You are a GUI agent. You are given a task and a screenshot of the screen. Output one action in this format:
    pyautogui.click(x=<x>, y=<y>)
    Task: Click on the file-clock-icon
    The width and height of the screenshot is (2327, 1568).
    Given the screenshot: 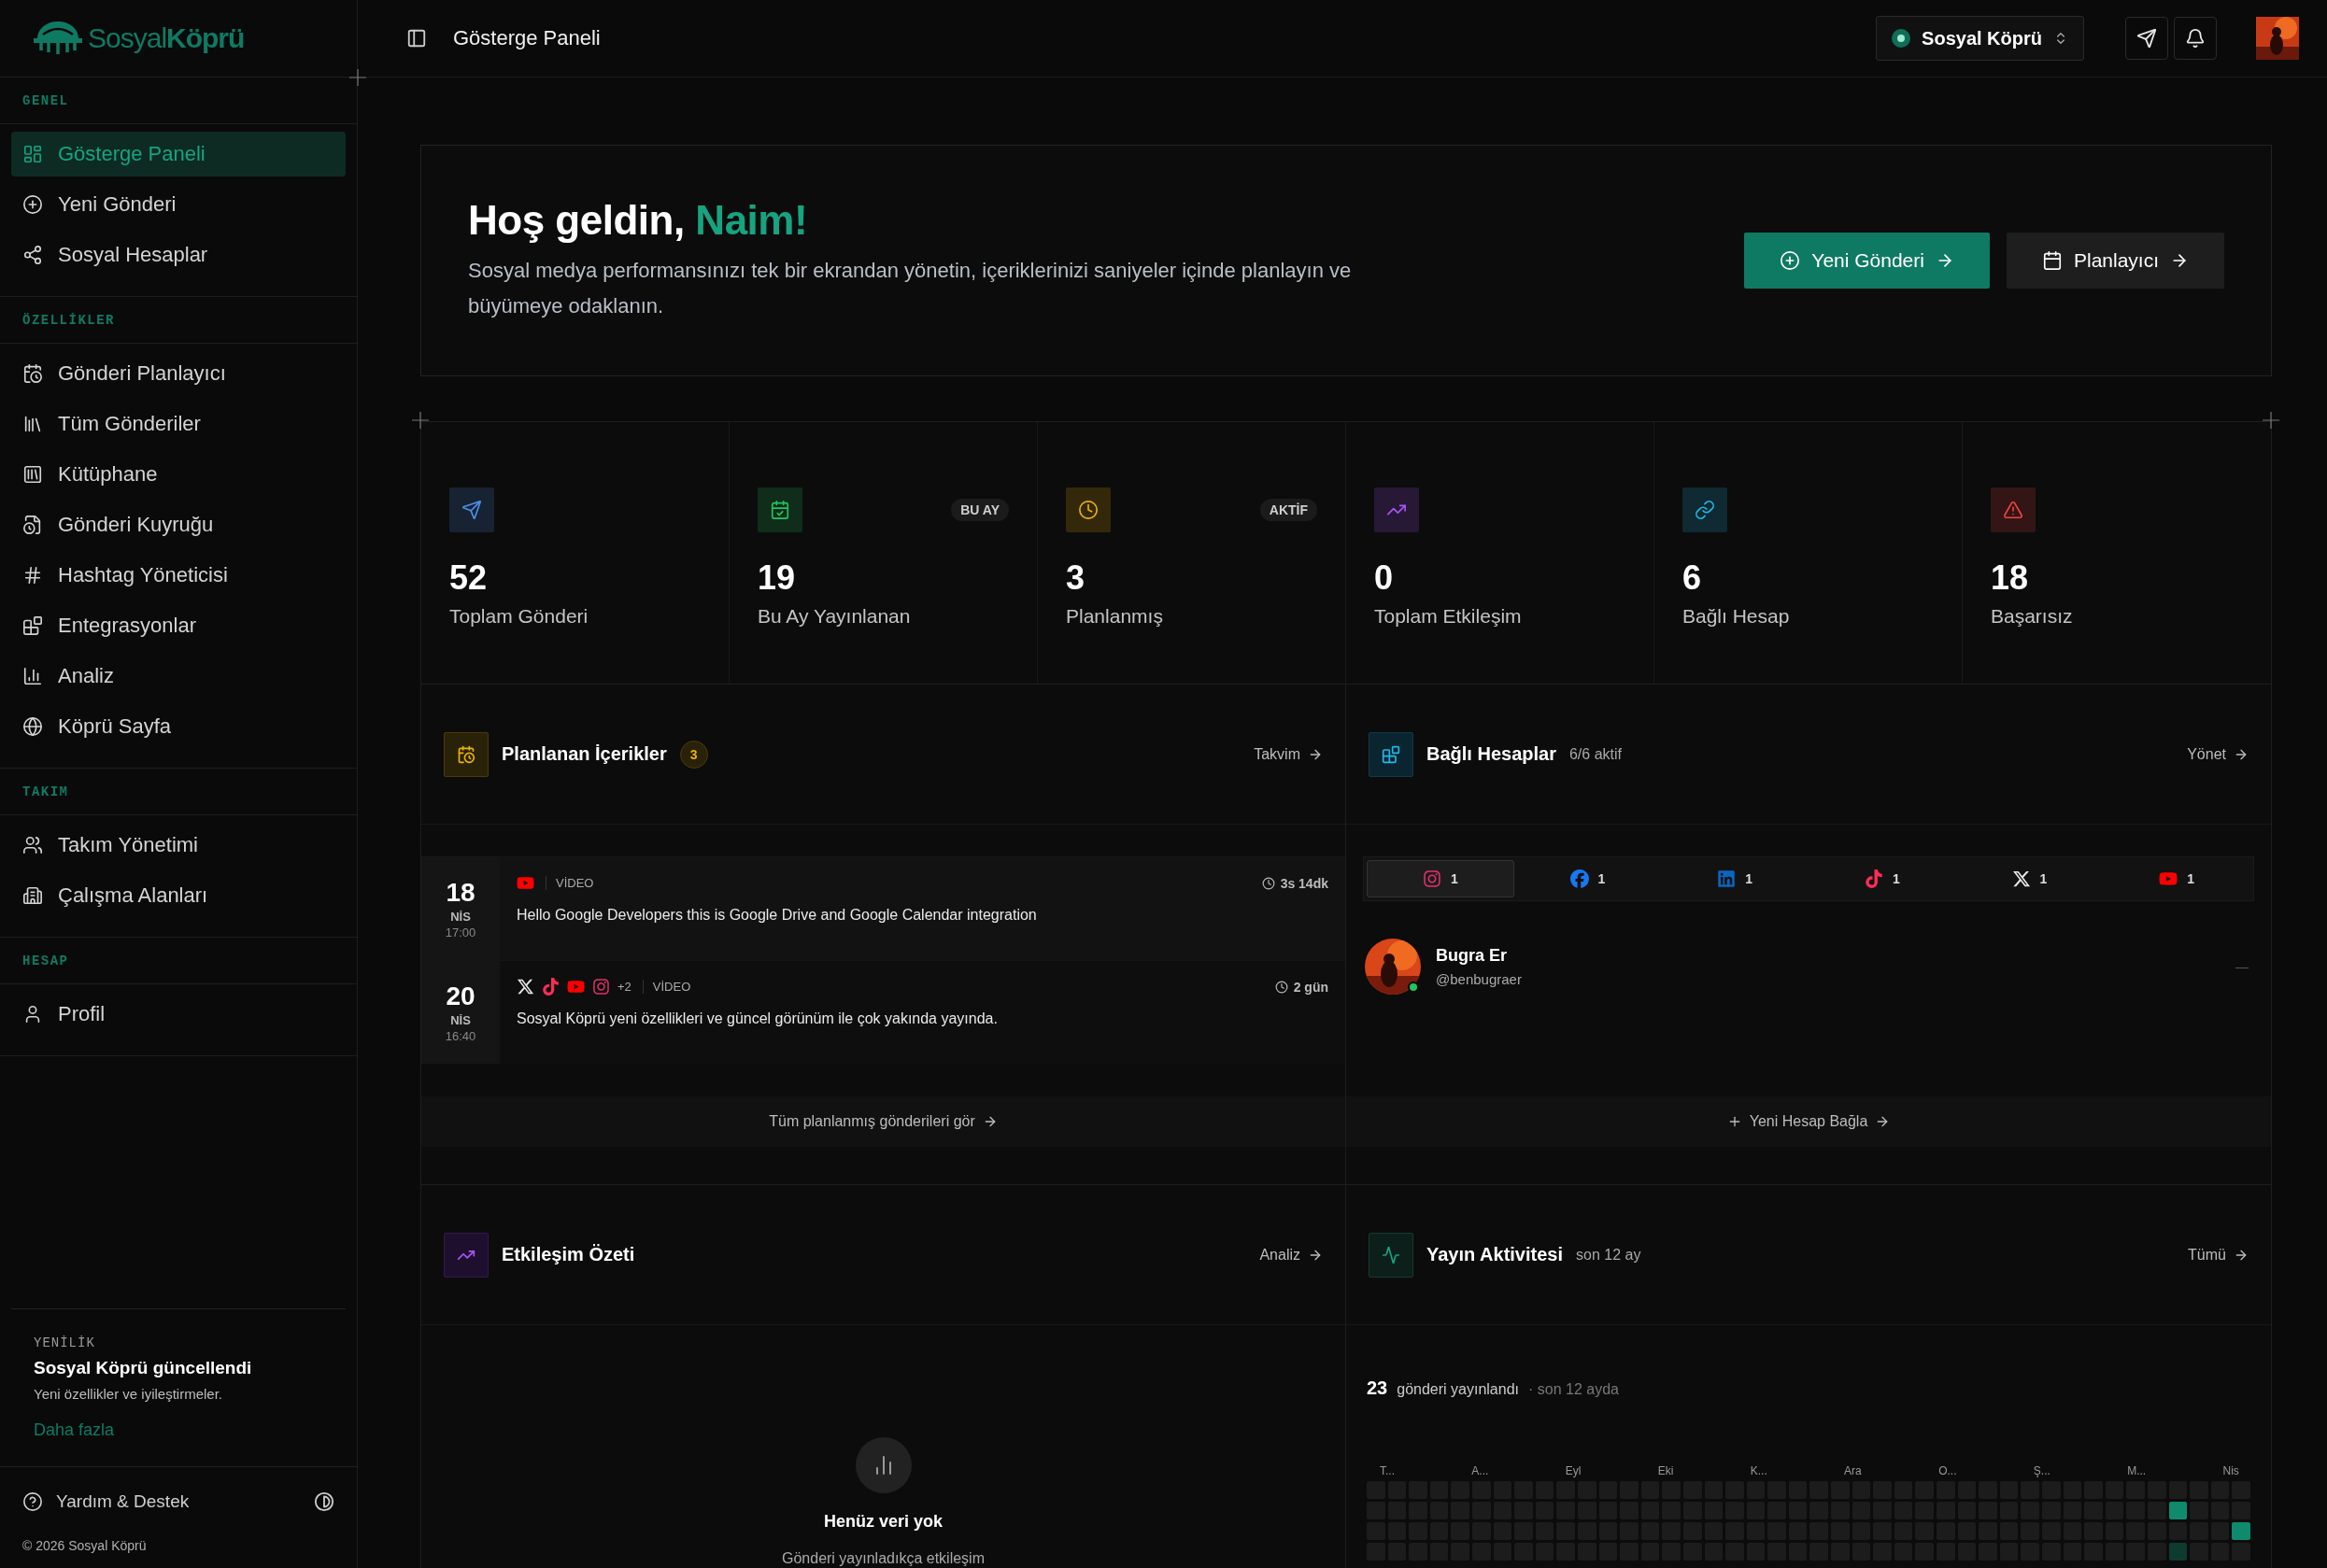 What is the action you would take?
    pyautogui.click(x=33, y=525)
    